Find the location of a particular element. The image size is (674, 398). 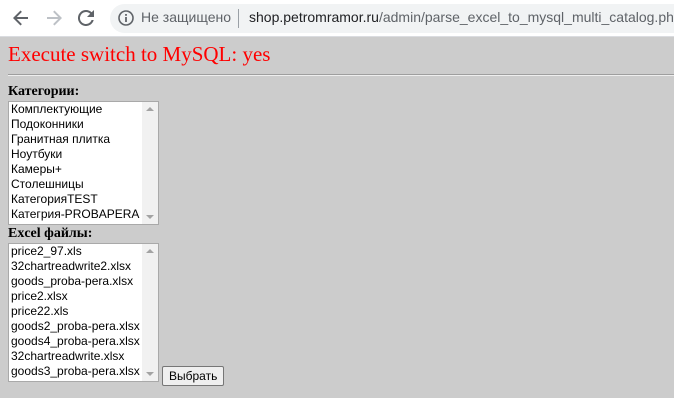

file-option: goods4_proba-pera.xlsx is located at coordinates (75, 341).